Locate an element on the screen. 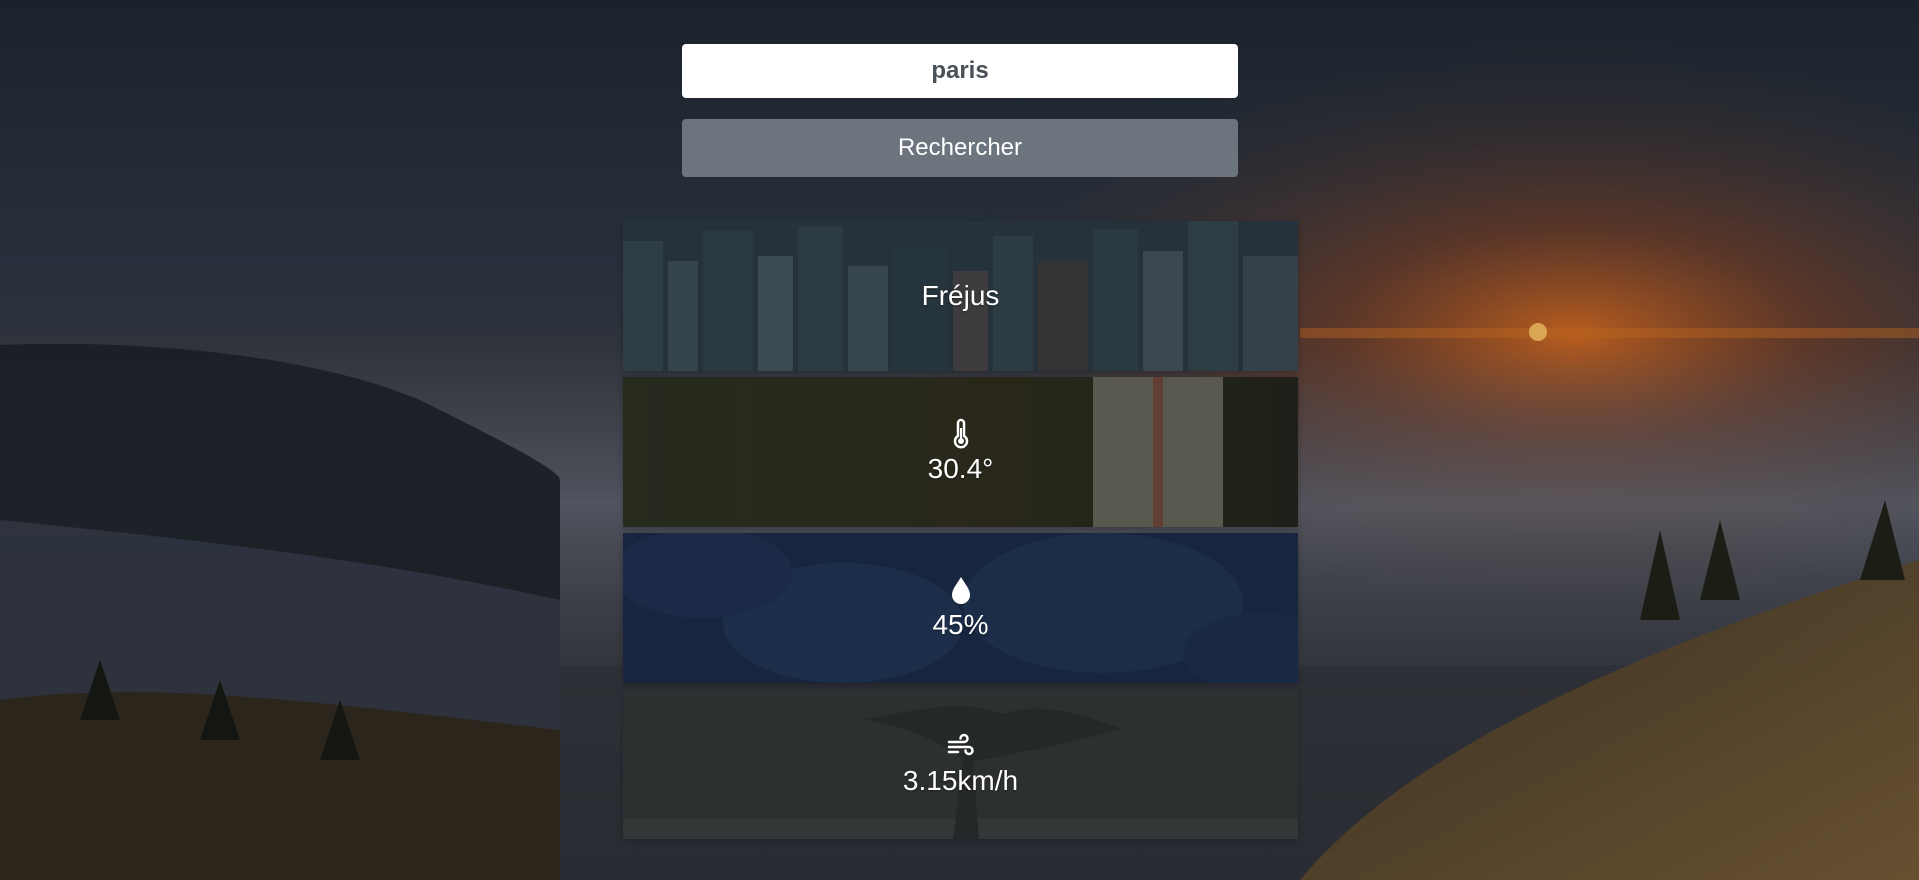  thermometer-icon is located at coordinates (960, 433).